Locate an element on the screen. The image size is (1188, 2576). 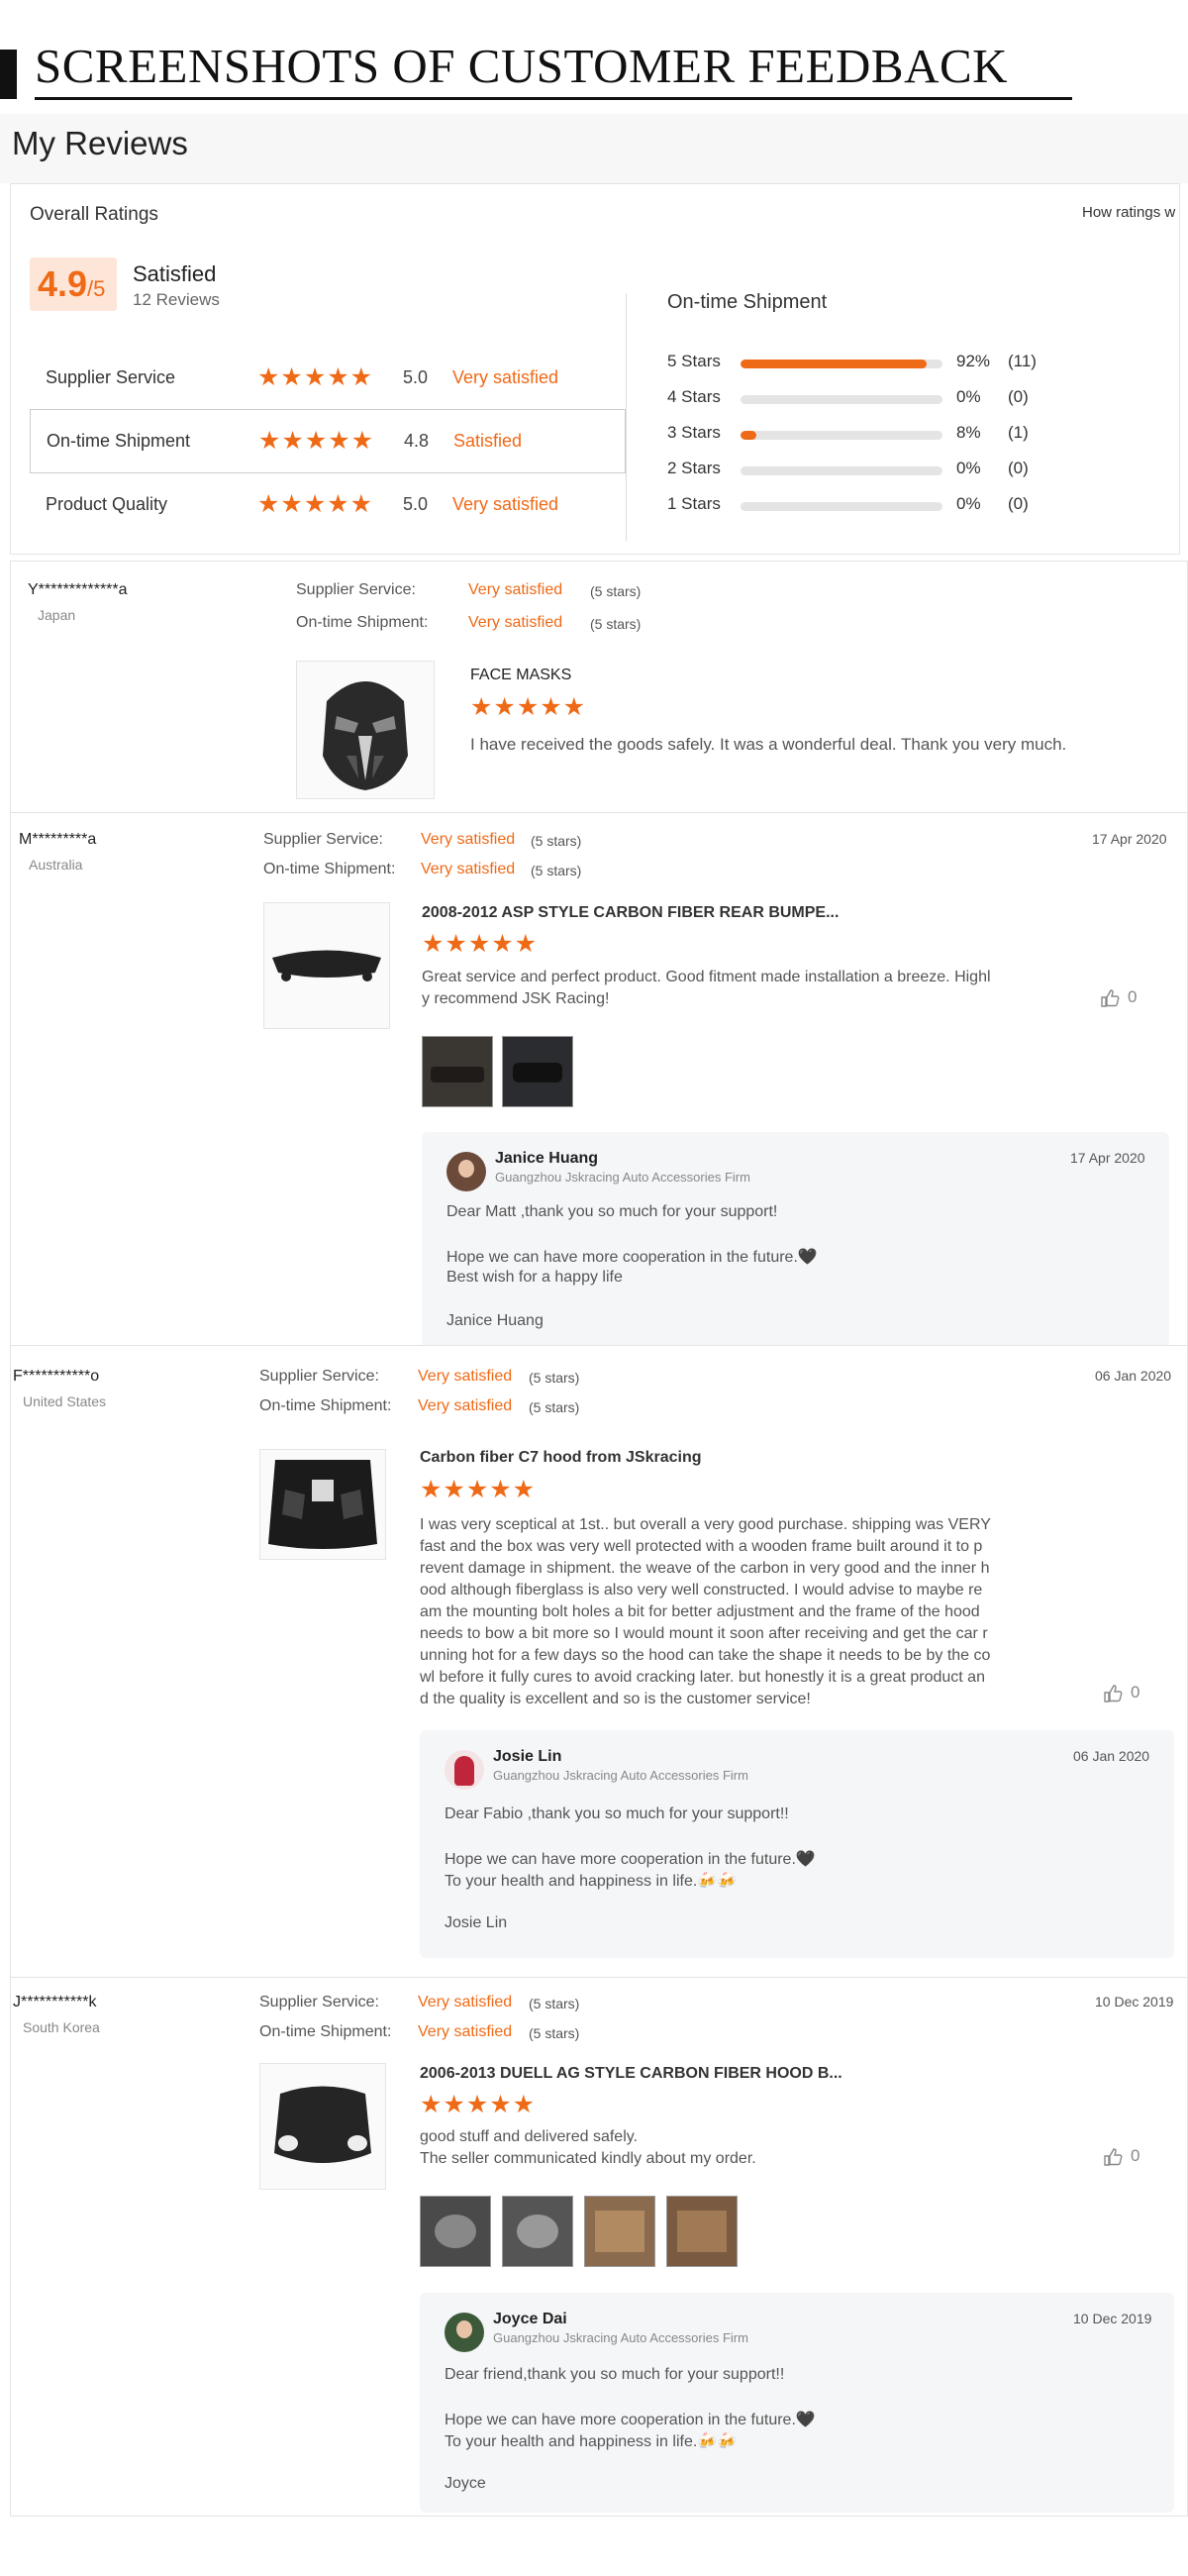
breakdown-percent: 0% is located at coordinates (968, 503).